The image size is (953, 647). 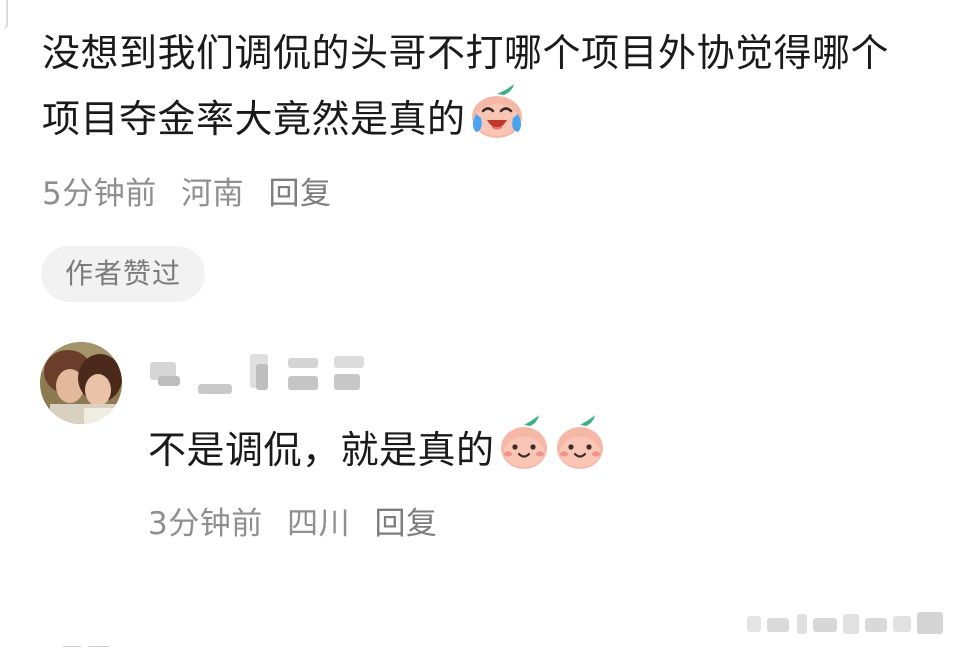 I want to click on reply-meta: 3分钟前 四川 回复, so click(x=299, y=520).